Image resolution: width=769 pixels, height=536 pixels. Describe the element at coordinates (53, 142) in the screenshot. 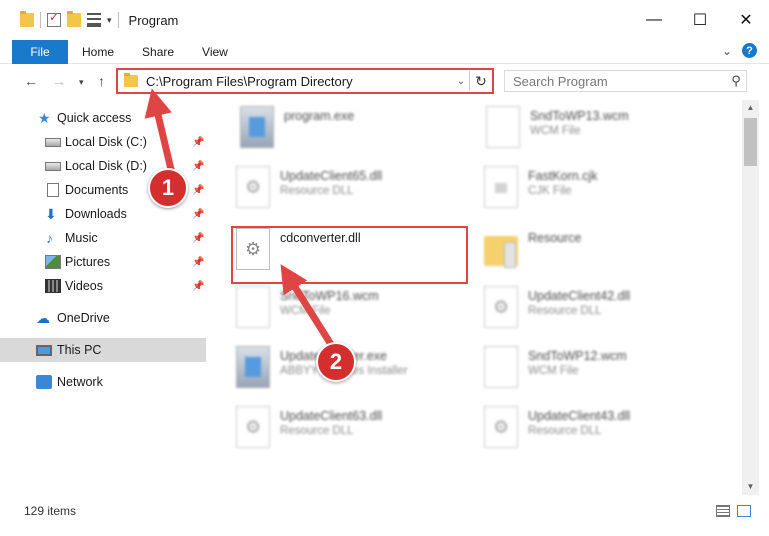

I see `disk-icon` at that location.